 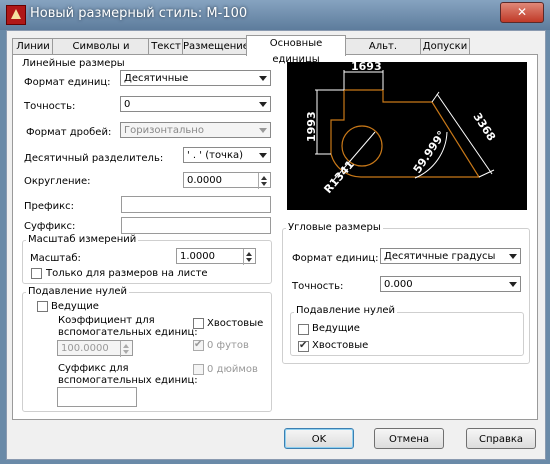 I want to click on zero-feet-checkbox, so click(x=198, y=345).